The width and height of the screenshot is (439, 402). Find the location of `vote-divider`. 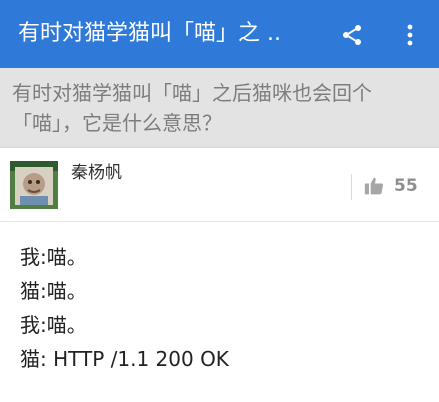

vote-divider is located at coordinates (351, 187).